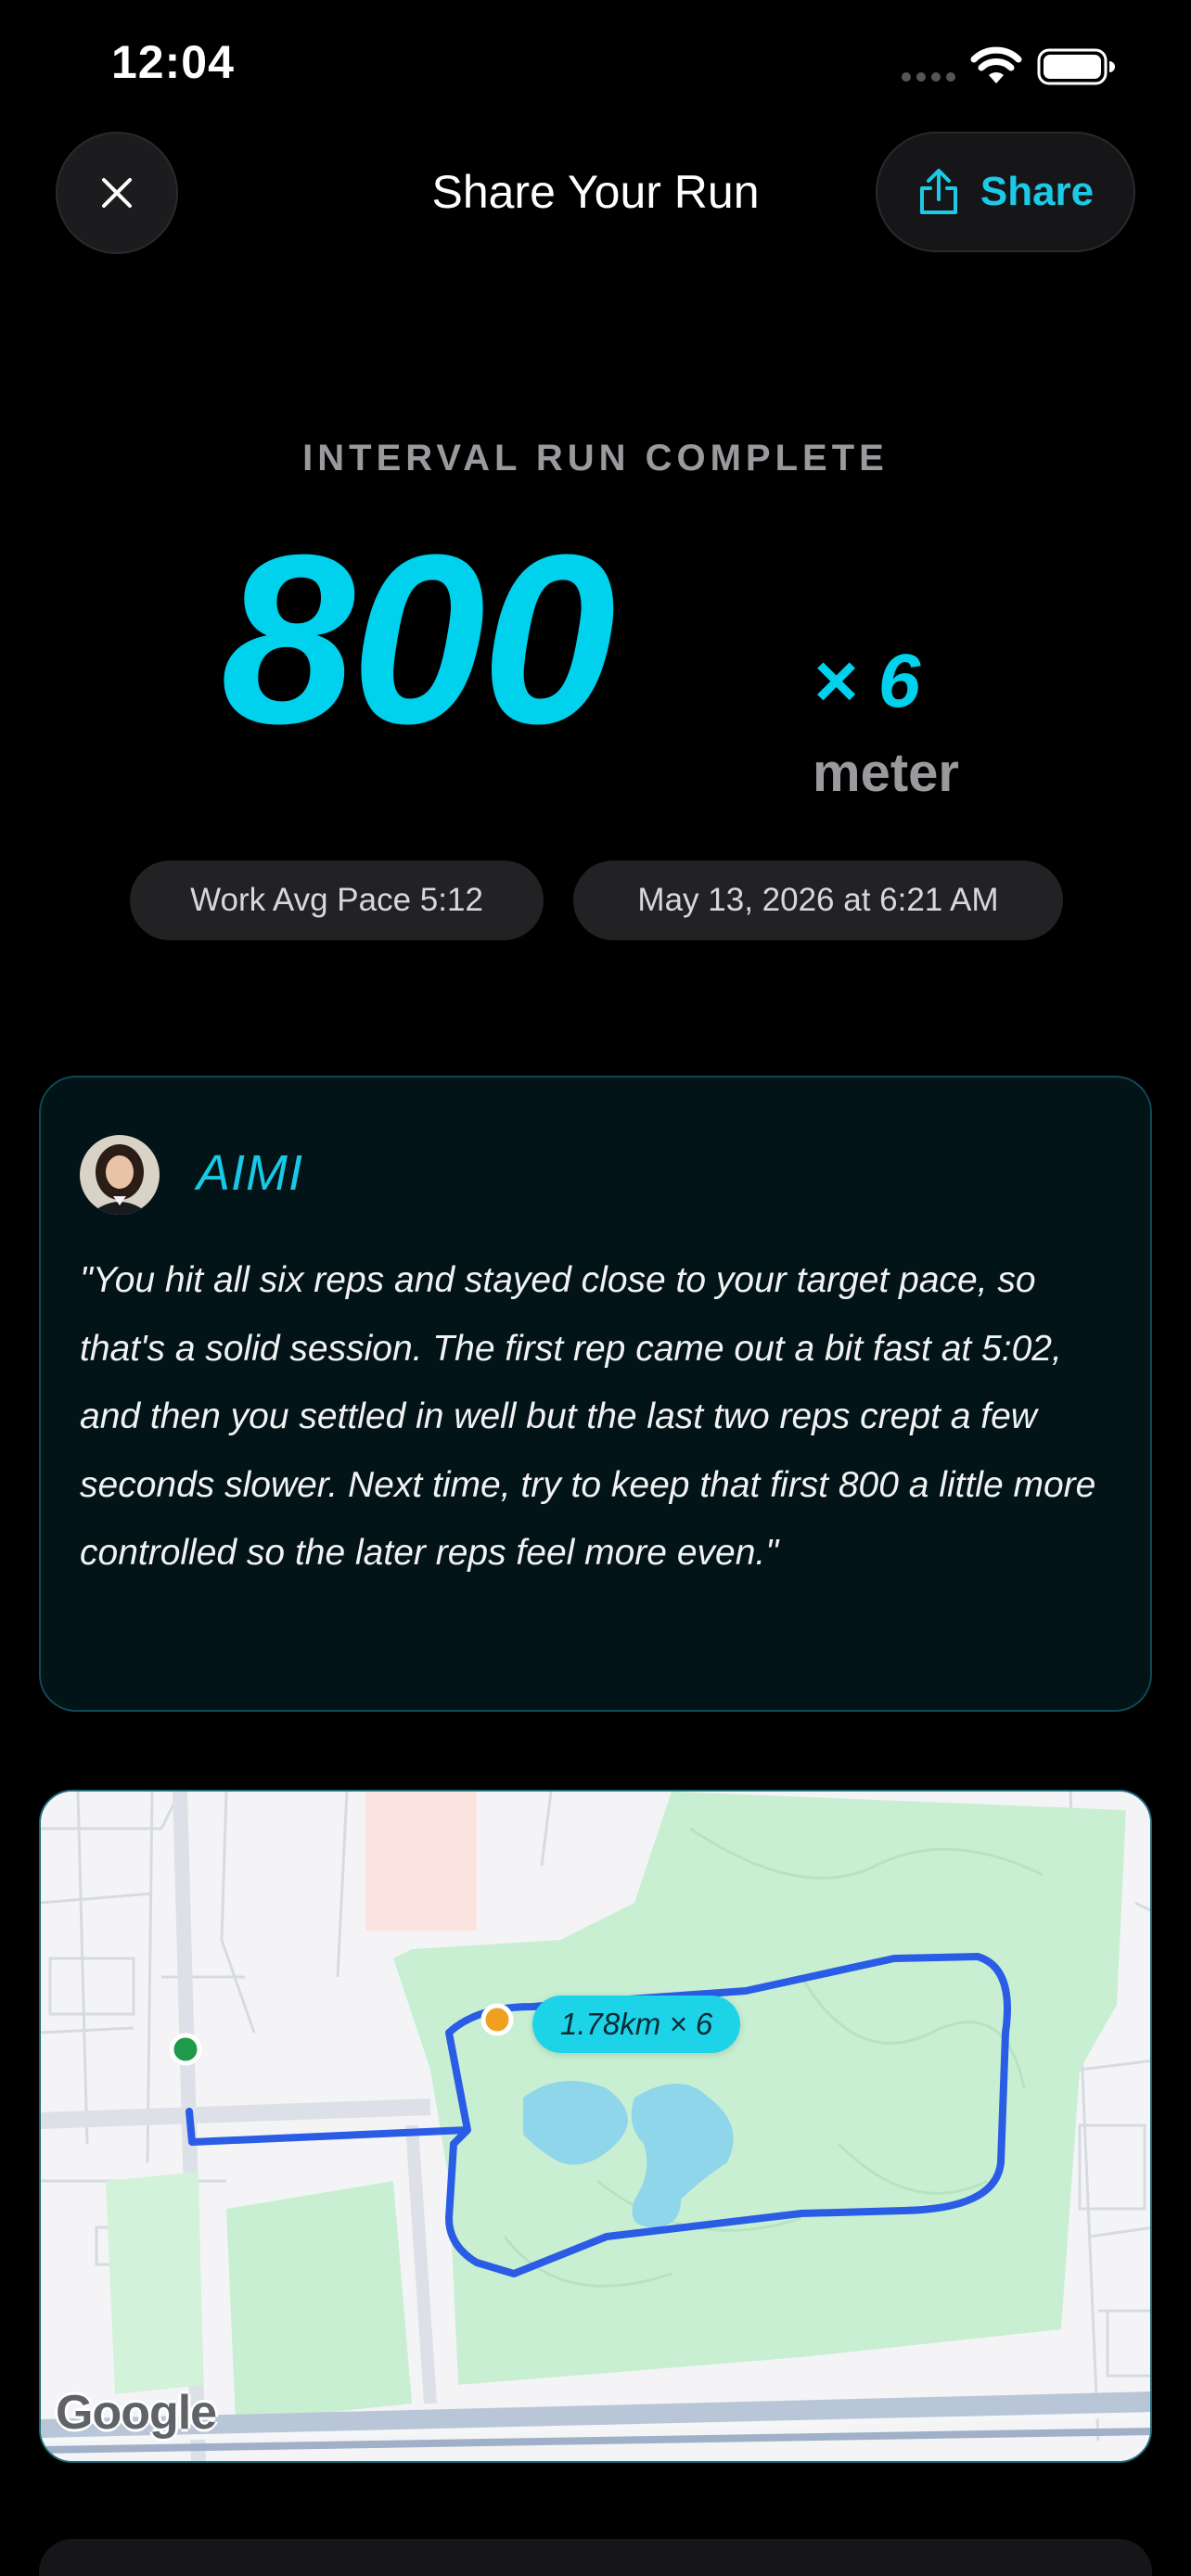  What do you see at coordinates (636, 2024) in the screenshot?
I see `route-distance-label: 1.78km × 6` at bounding box center [636, 2024].